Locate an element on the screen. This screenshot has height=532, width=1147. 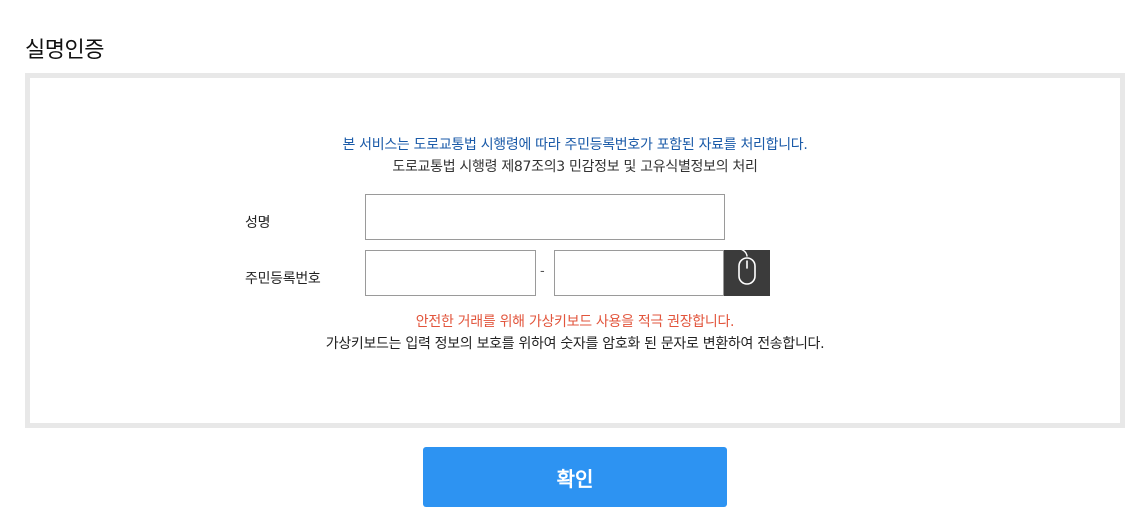
rrn-label: 주민등록번호 is located at coordinates (283, 279).